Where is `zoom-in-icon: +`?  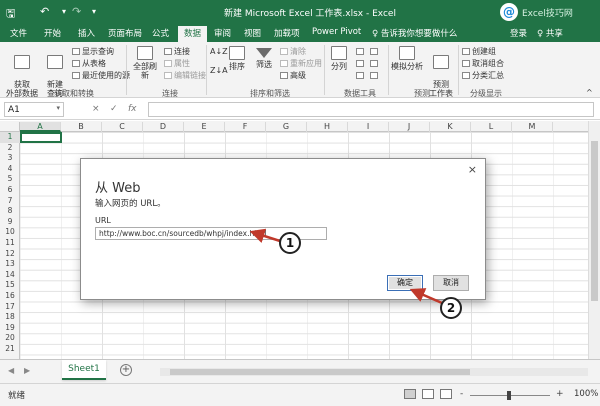 zoom-in-icon: + is located at coordinates (560, 394).